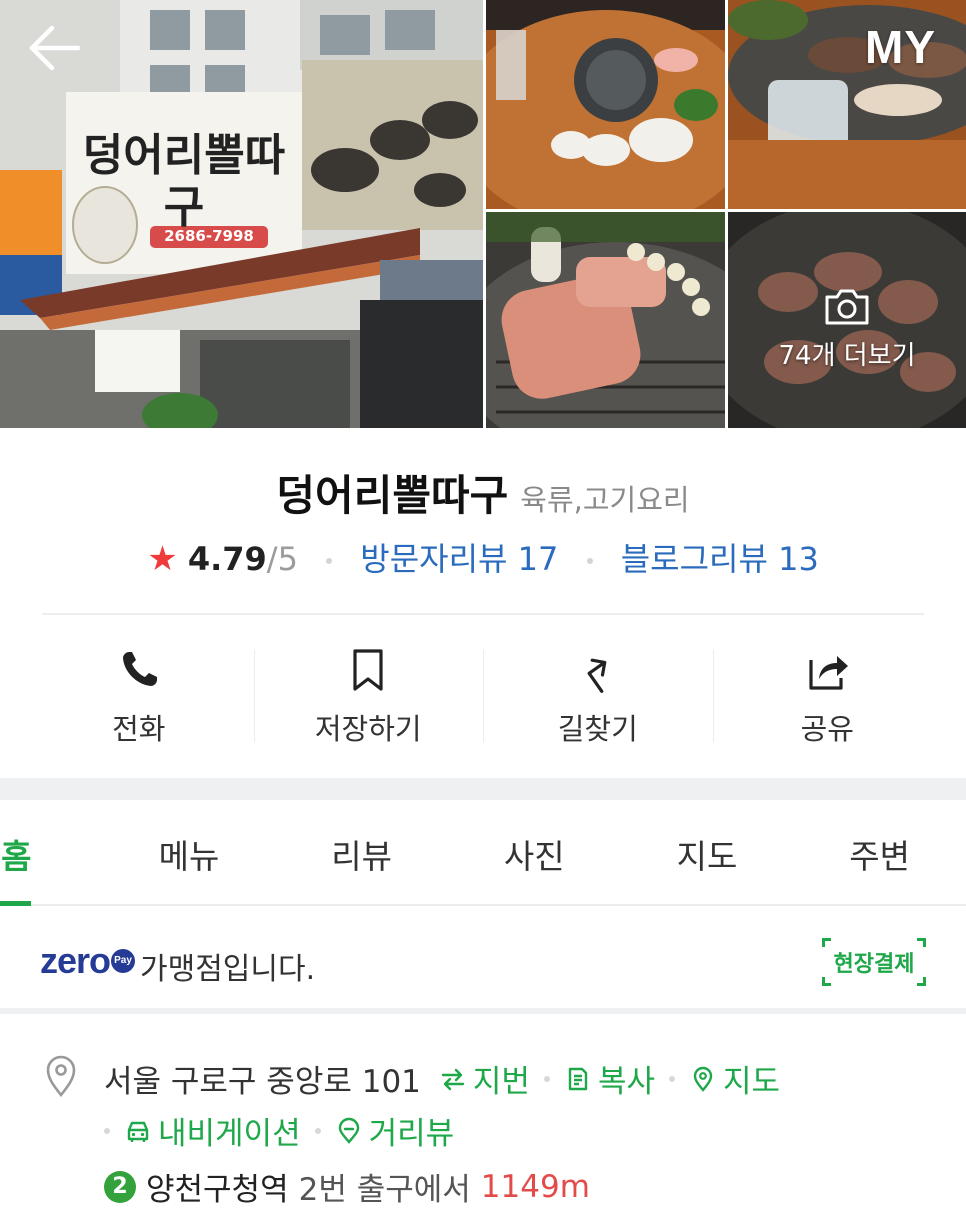  Describe the element at coordinates (61, 1076) in the screenshot. I see `location-pin-icon` at that location.